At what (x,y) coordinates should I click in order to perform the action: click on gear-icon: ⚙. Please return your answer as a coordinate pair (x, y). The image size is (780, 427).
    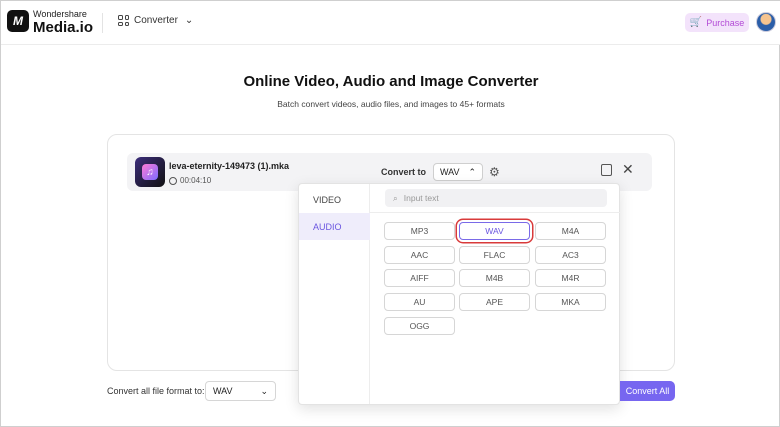
    Looking at the image, I should click on (494, 172).